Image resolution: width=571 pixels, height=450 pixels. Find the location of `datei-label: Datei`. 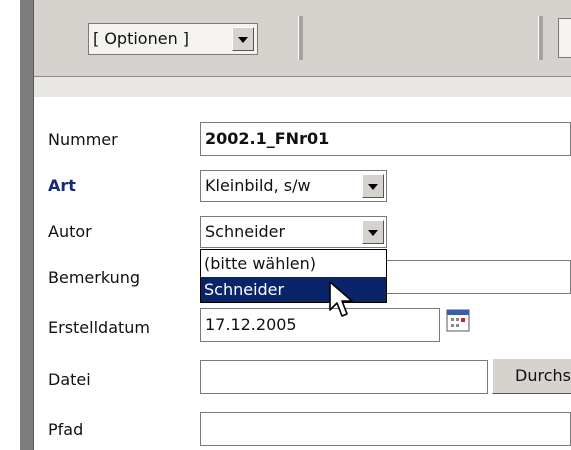

datei-label: Datei is located at coordinates (69, 379).